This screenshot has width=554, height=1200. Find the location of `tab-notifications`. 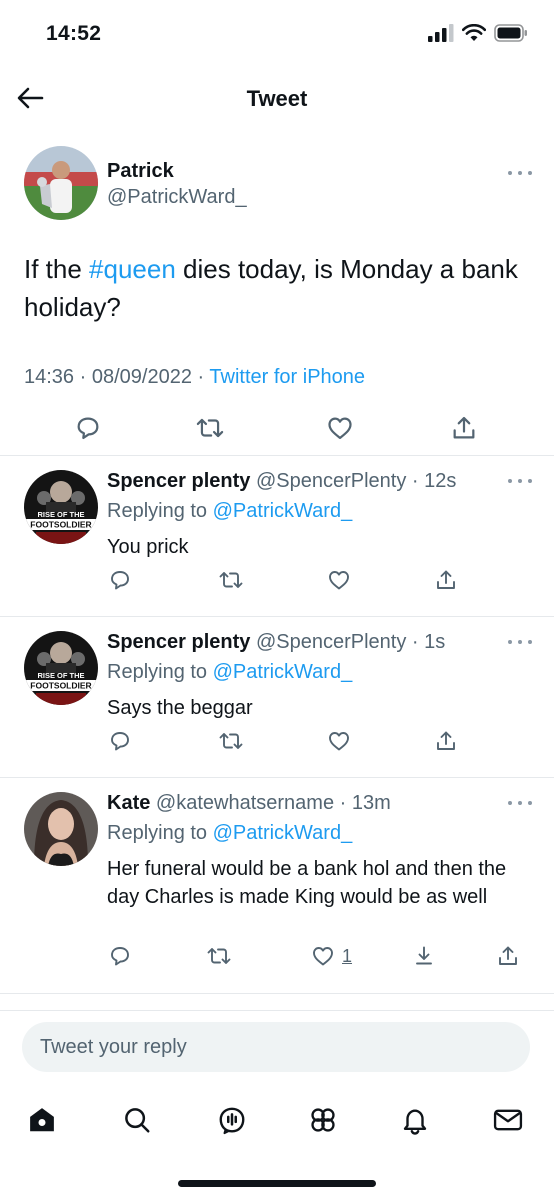

tab-notifications is located at coordinates (415, 1120).